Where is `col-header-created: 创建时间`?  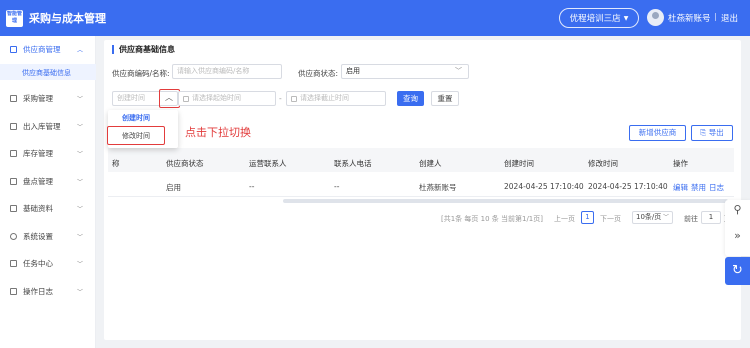
col-header-created: 创建时间 is located at coordinates (519, 163).